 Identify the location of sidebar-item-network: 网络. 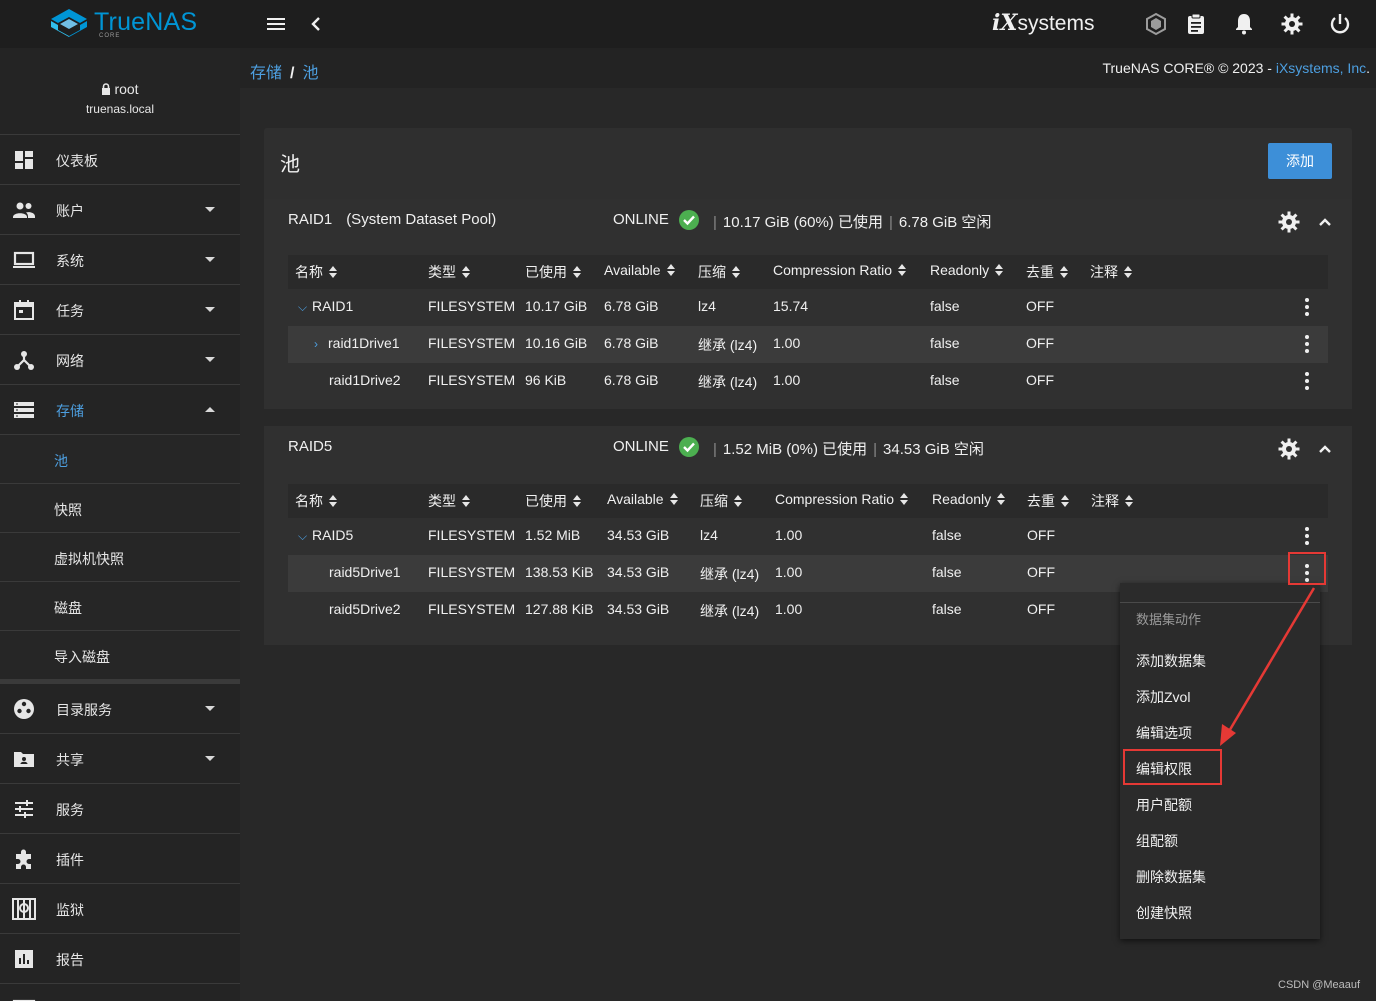
(120, 360).